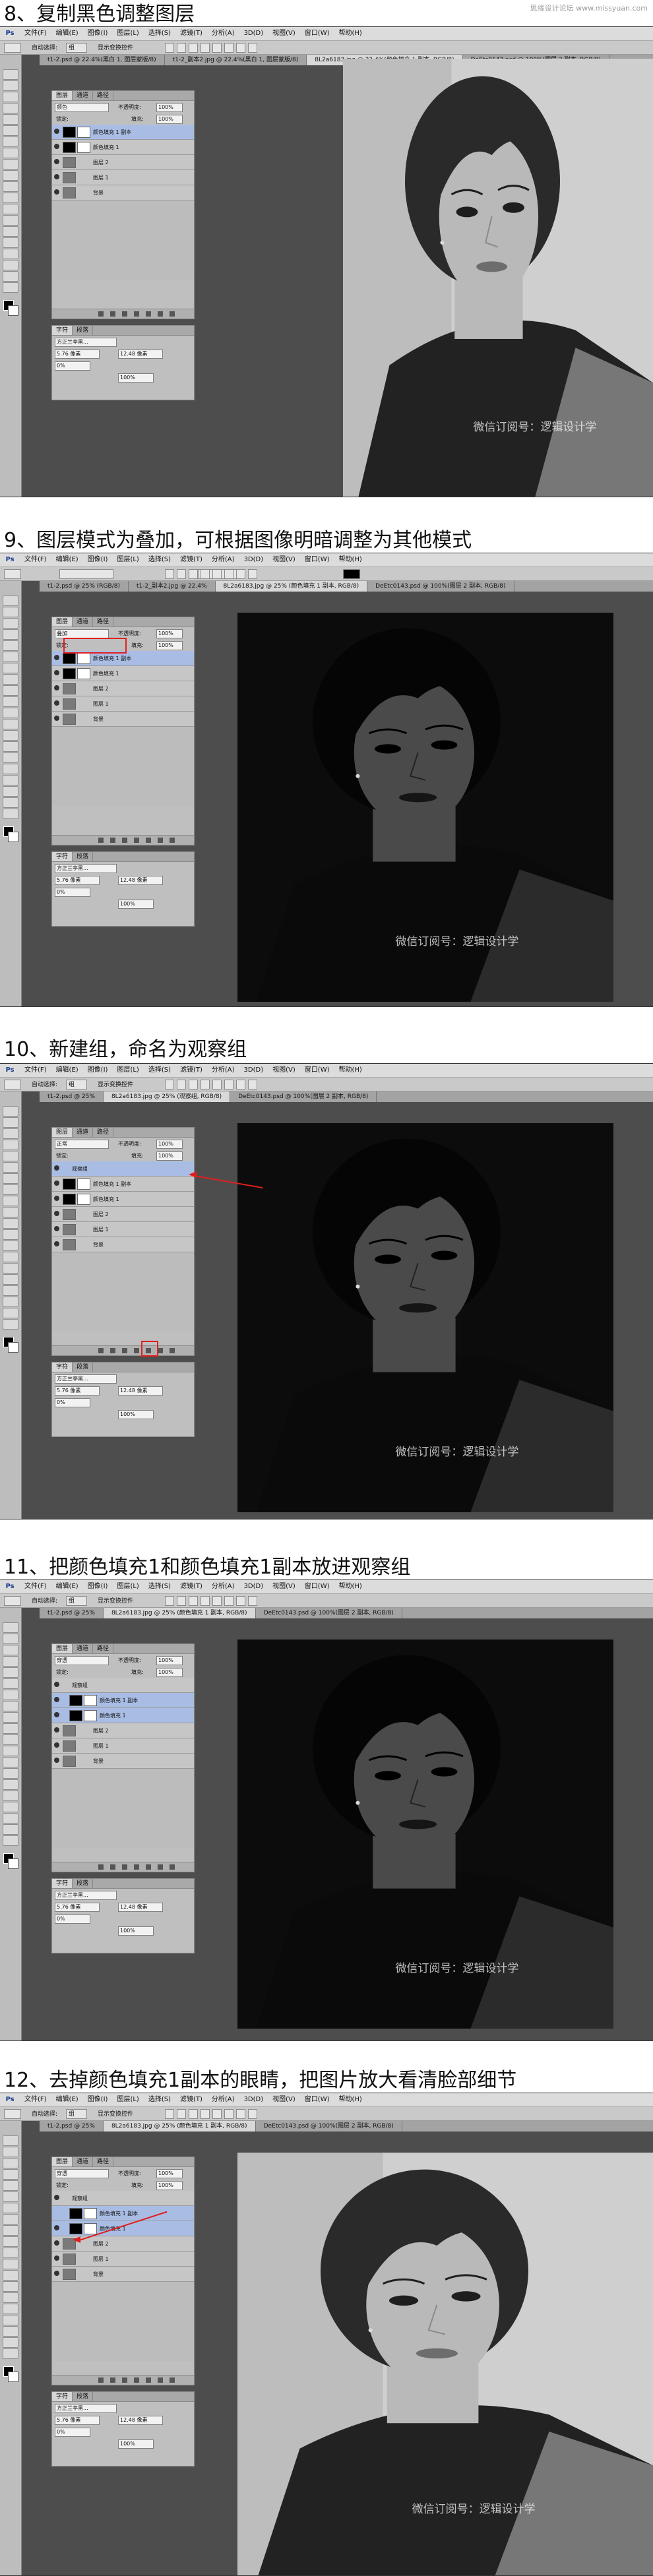 The image size is (653, 2576). Describe the element at coordinates (167, 1096) in the screenshot. I see `document-tab: 8L2a6183.jpg @ 25% (观察组, RGB/8)` at that location.